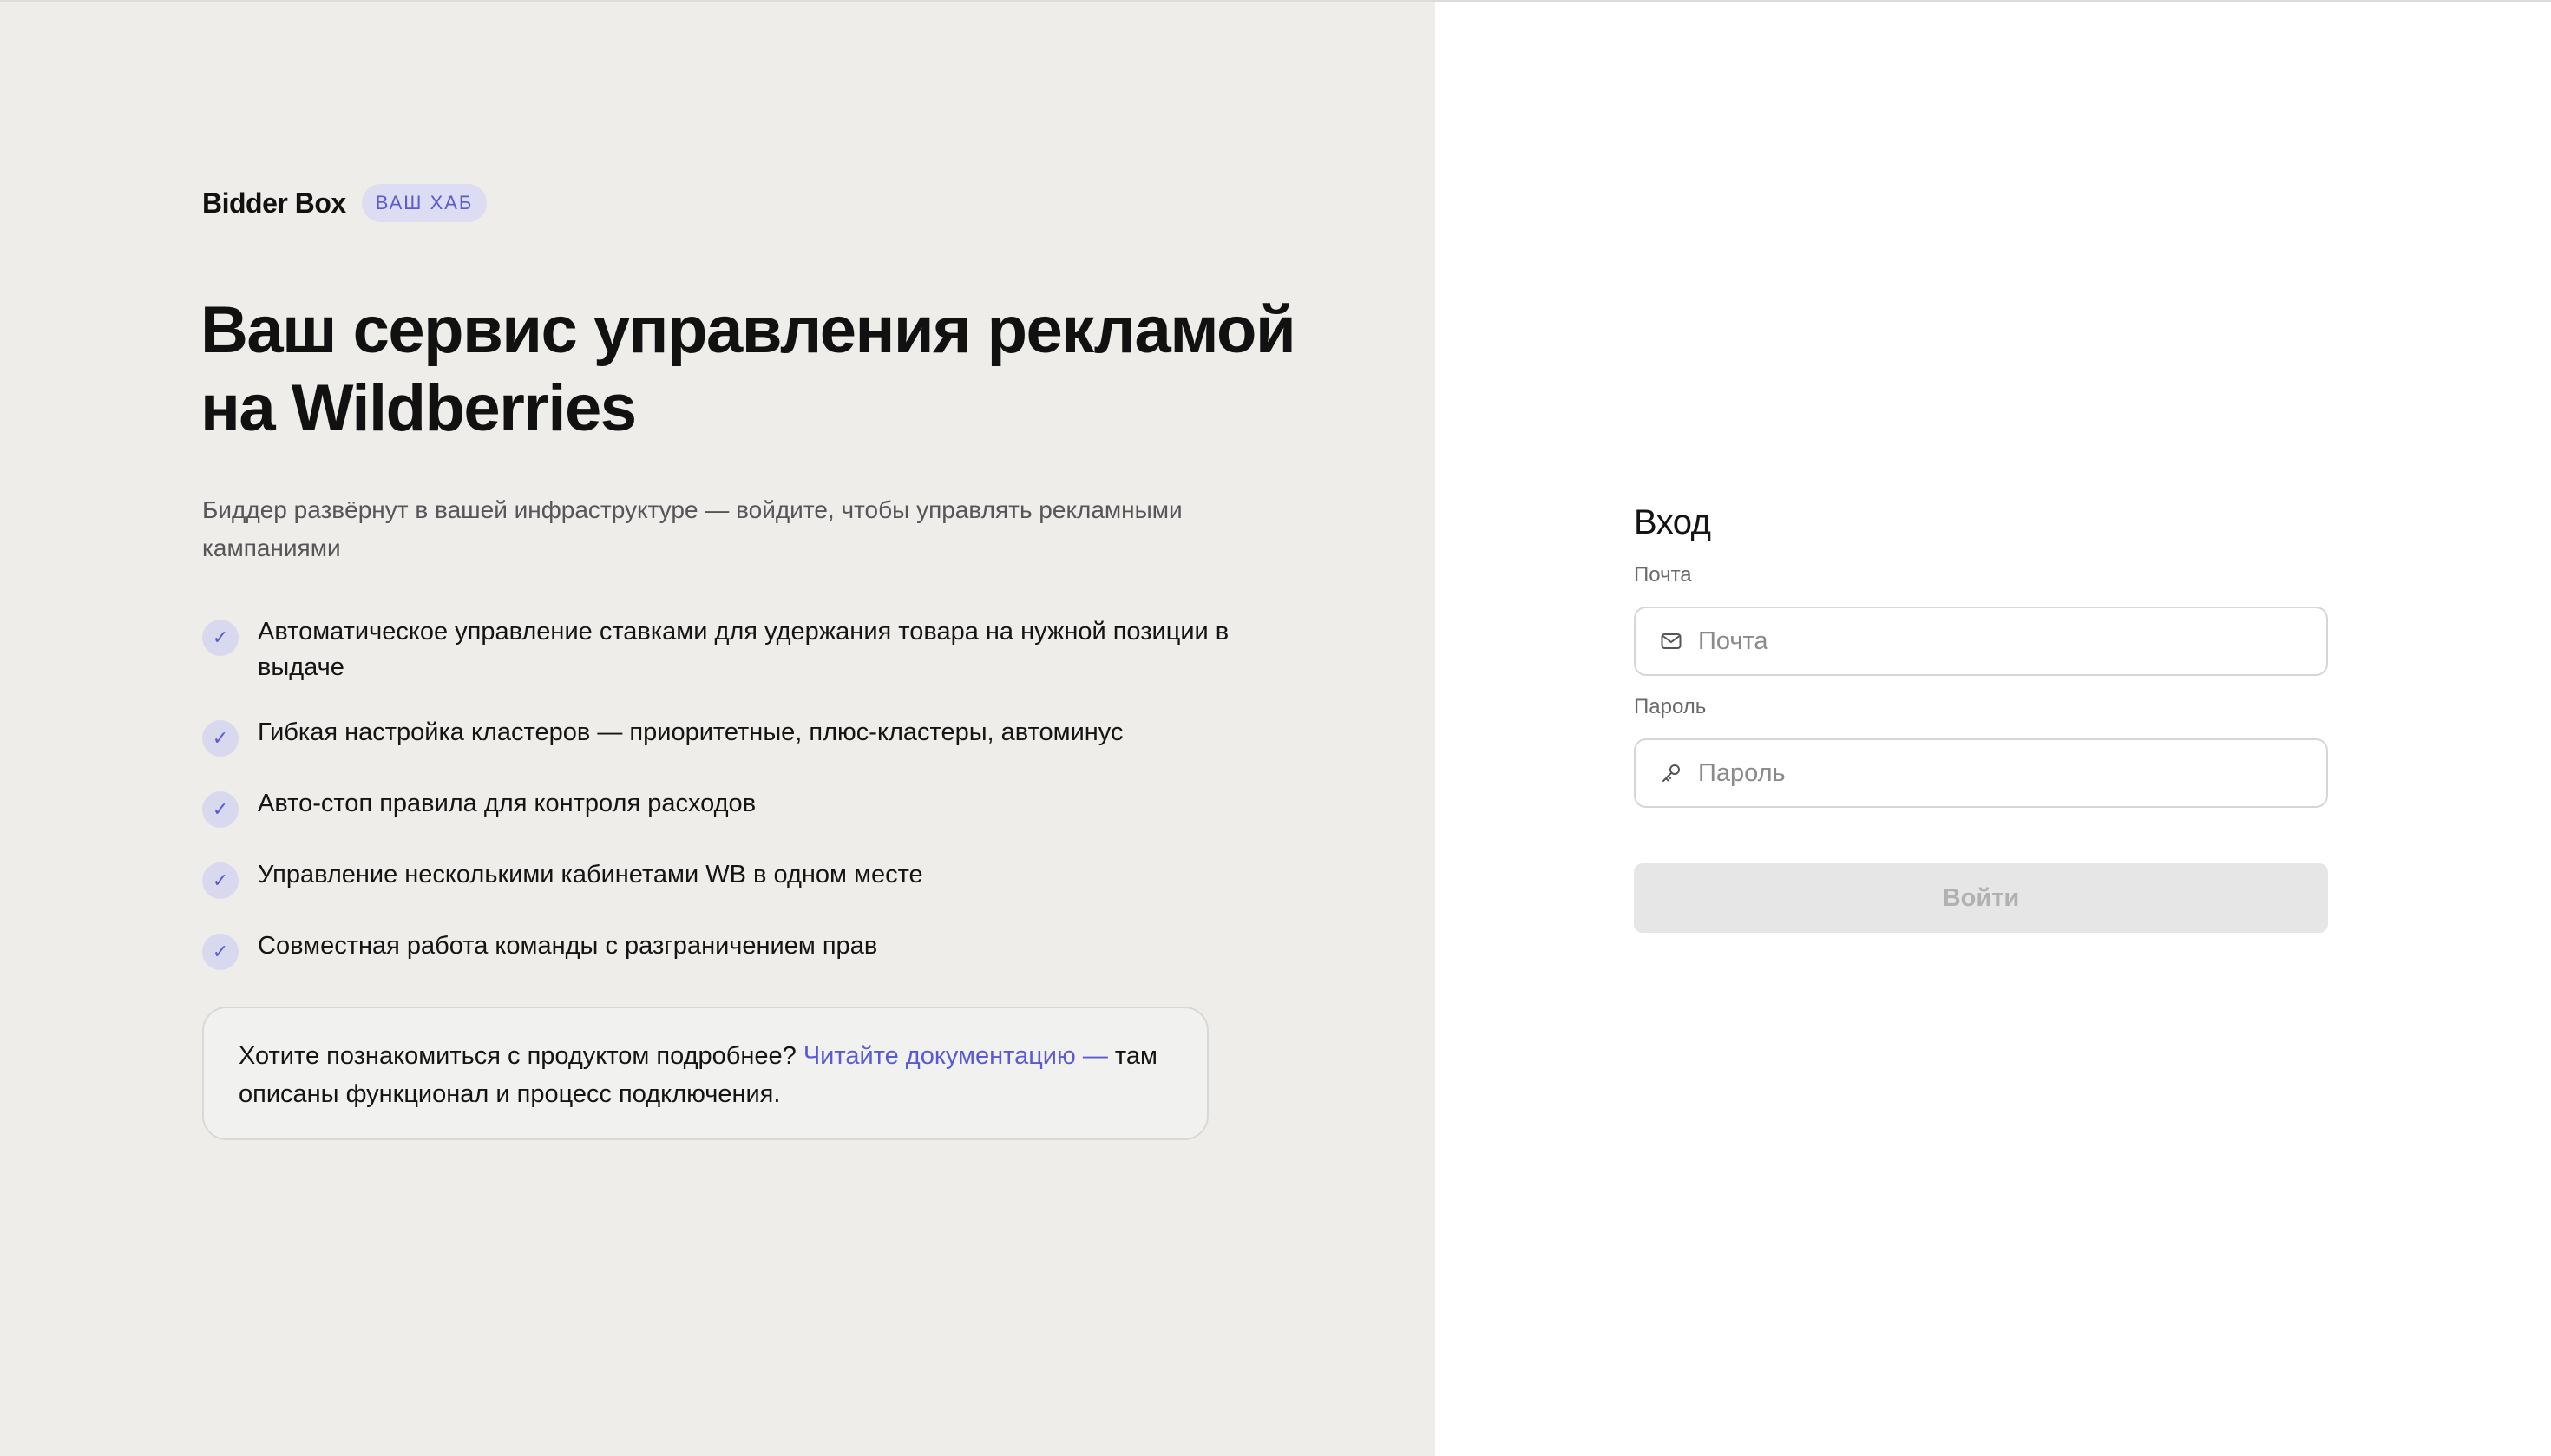  I want to click on login-title: Вход, so click(1672, 522).